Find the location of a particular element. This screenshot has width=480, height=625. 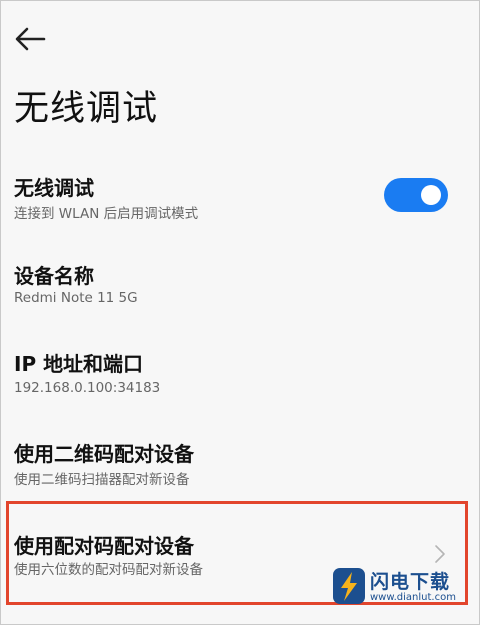

ip-port-row: IP 地址和端口 192.168.0.100:34183 is located at coordinates (239, 373).